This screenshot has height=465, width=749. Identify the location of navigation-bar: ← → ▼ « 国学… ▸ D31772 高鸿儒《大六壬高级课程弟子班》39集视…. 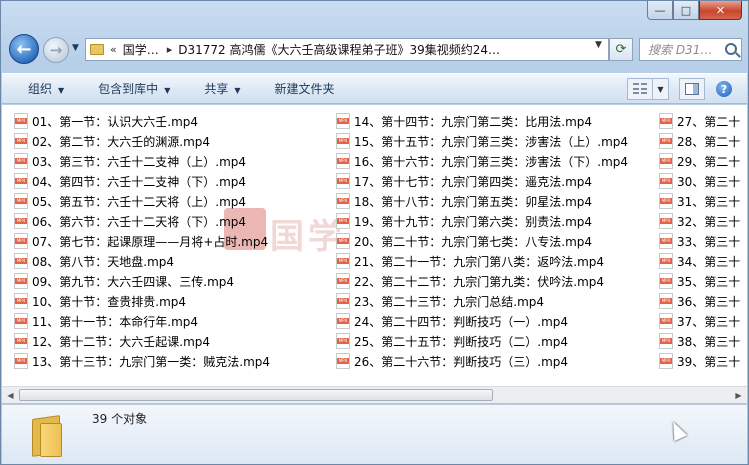
(375, 49).